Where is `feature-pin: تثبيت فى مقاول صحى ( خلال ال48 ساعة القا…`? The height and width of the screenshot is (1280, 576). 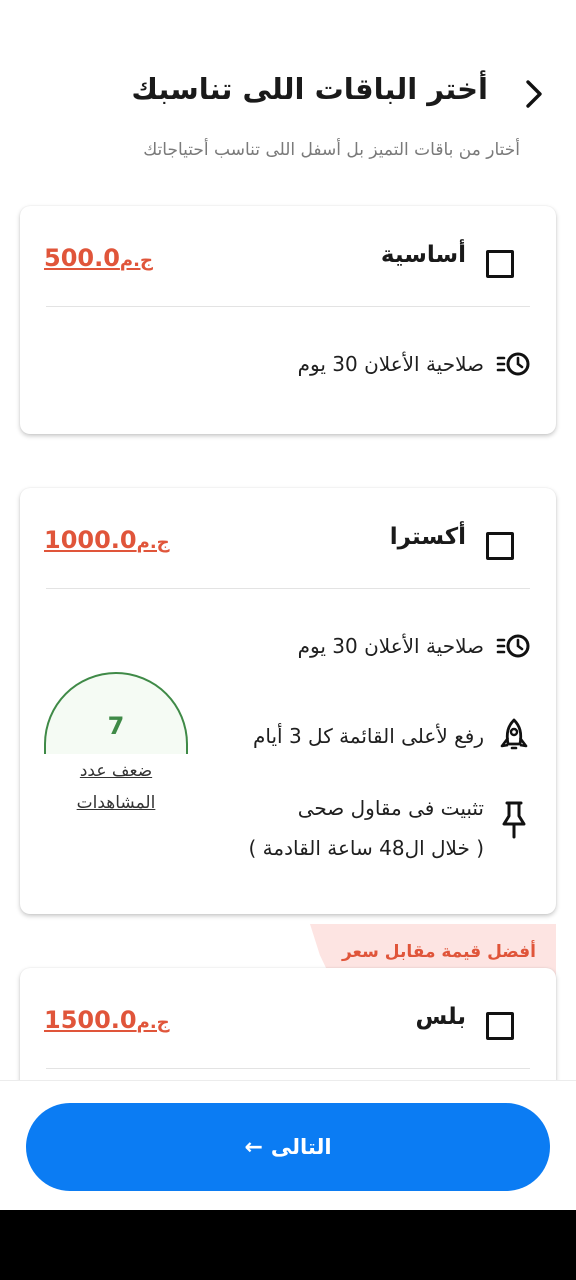 feature-pin: تثبيت فى مقاول صحى ( خلال ال48 ساعة القا… is located at coordinates (352, 836).